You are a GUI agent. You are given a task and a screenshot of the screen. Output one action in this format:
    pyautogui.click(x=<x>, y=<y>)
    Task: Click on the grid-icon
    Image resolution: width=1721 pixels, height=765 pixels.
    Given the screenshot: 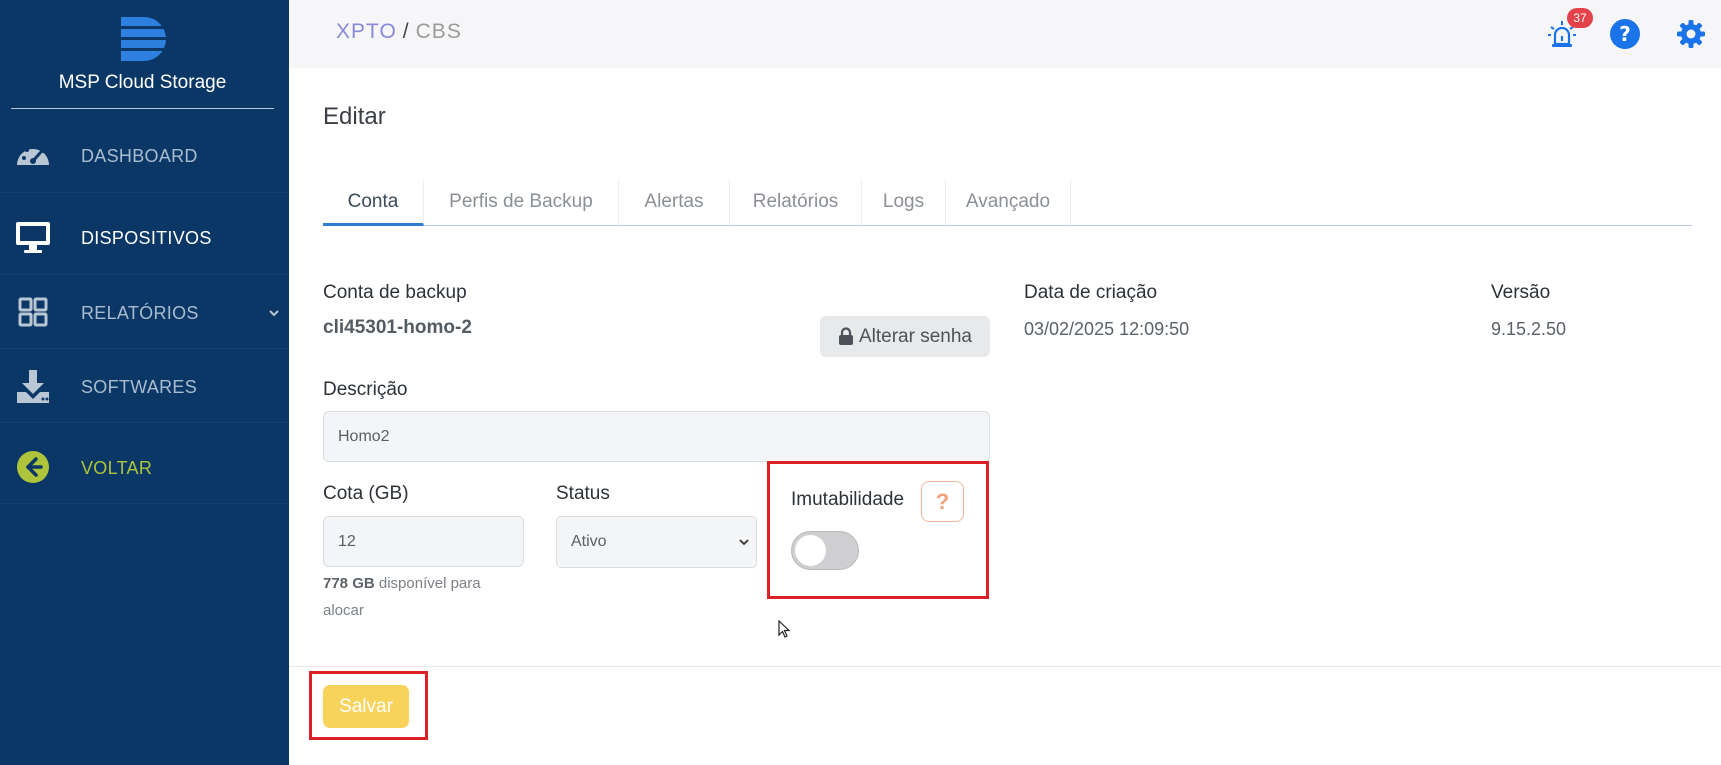 What is the action you would take?
    pyautogui.click(x=33, y=312)
    